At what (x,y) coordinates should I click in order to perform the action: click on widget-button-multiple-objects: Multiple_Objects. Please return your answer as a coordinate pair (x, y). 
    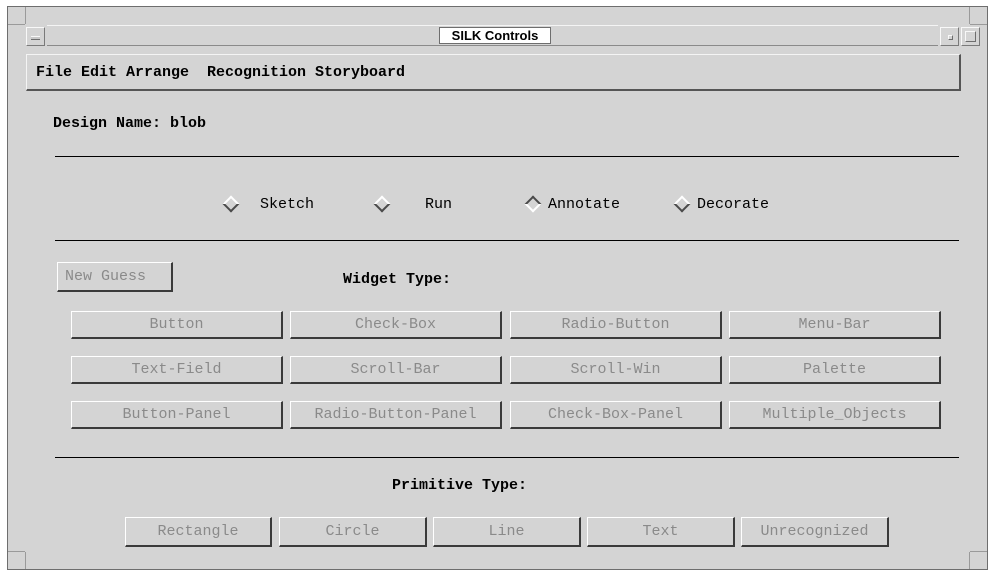
    Looking at the image, I should click on (835, 415).